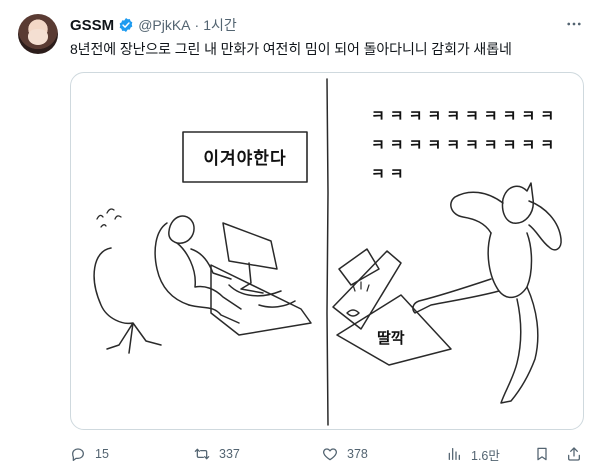 The height and width of the screenshot is (474, 602). I want to click on figure-arm-left, so click(477, 212).